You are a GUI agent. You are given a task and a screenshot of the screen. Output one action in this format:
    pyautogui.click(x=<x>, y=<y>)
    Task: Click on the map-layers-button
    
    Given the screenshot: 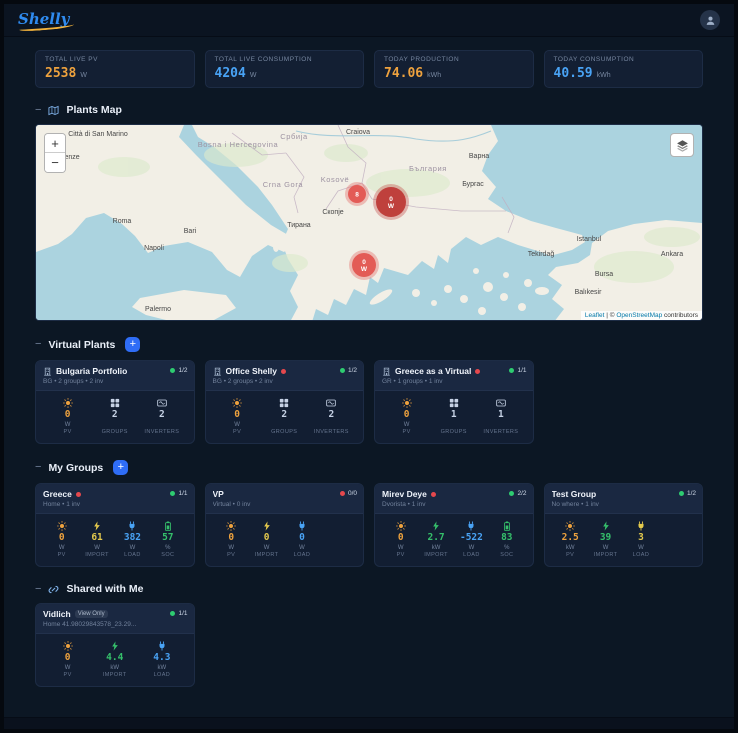 What is the action you would take?
    pyautogui.click(x=682, y=145)
    